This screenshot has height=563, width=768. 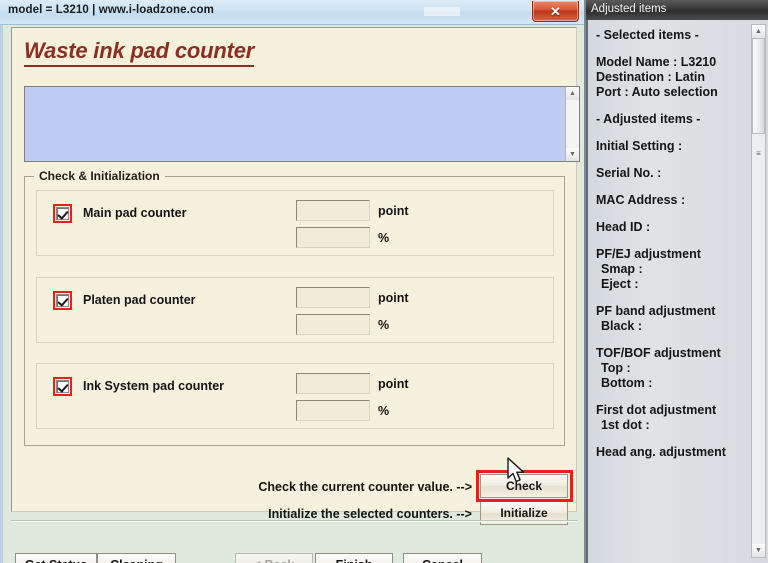 I want to click on list-item: Top :, so click(x=616, y=368).